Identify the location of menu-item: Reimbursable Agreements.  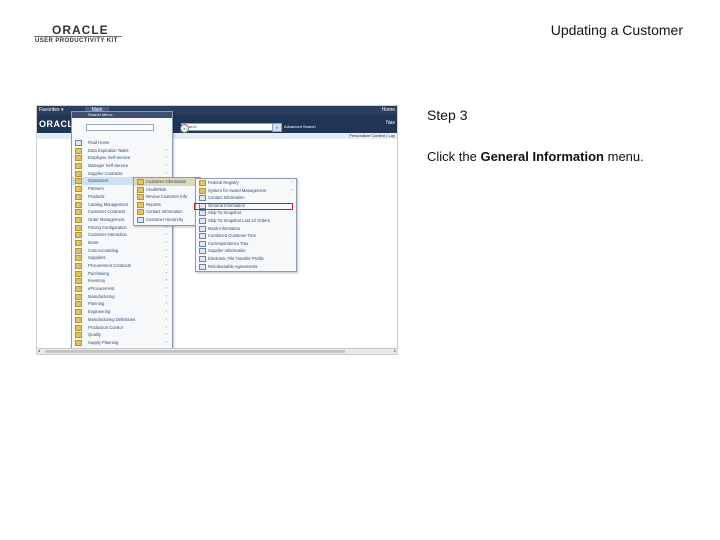
(246, 267).